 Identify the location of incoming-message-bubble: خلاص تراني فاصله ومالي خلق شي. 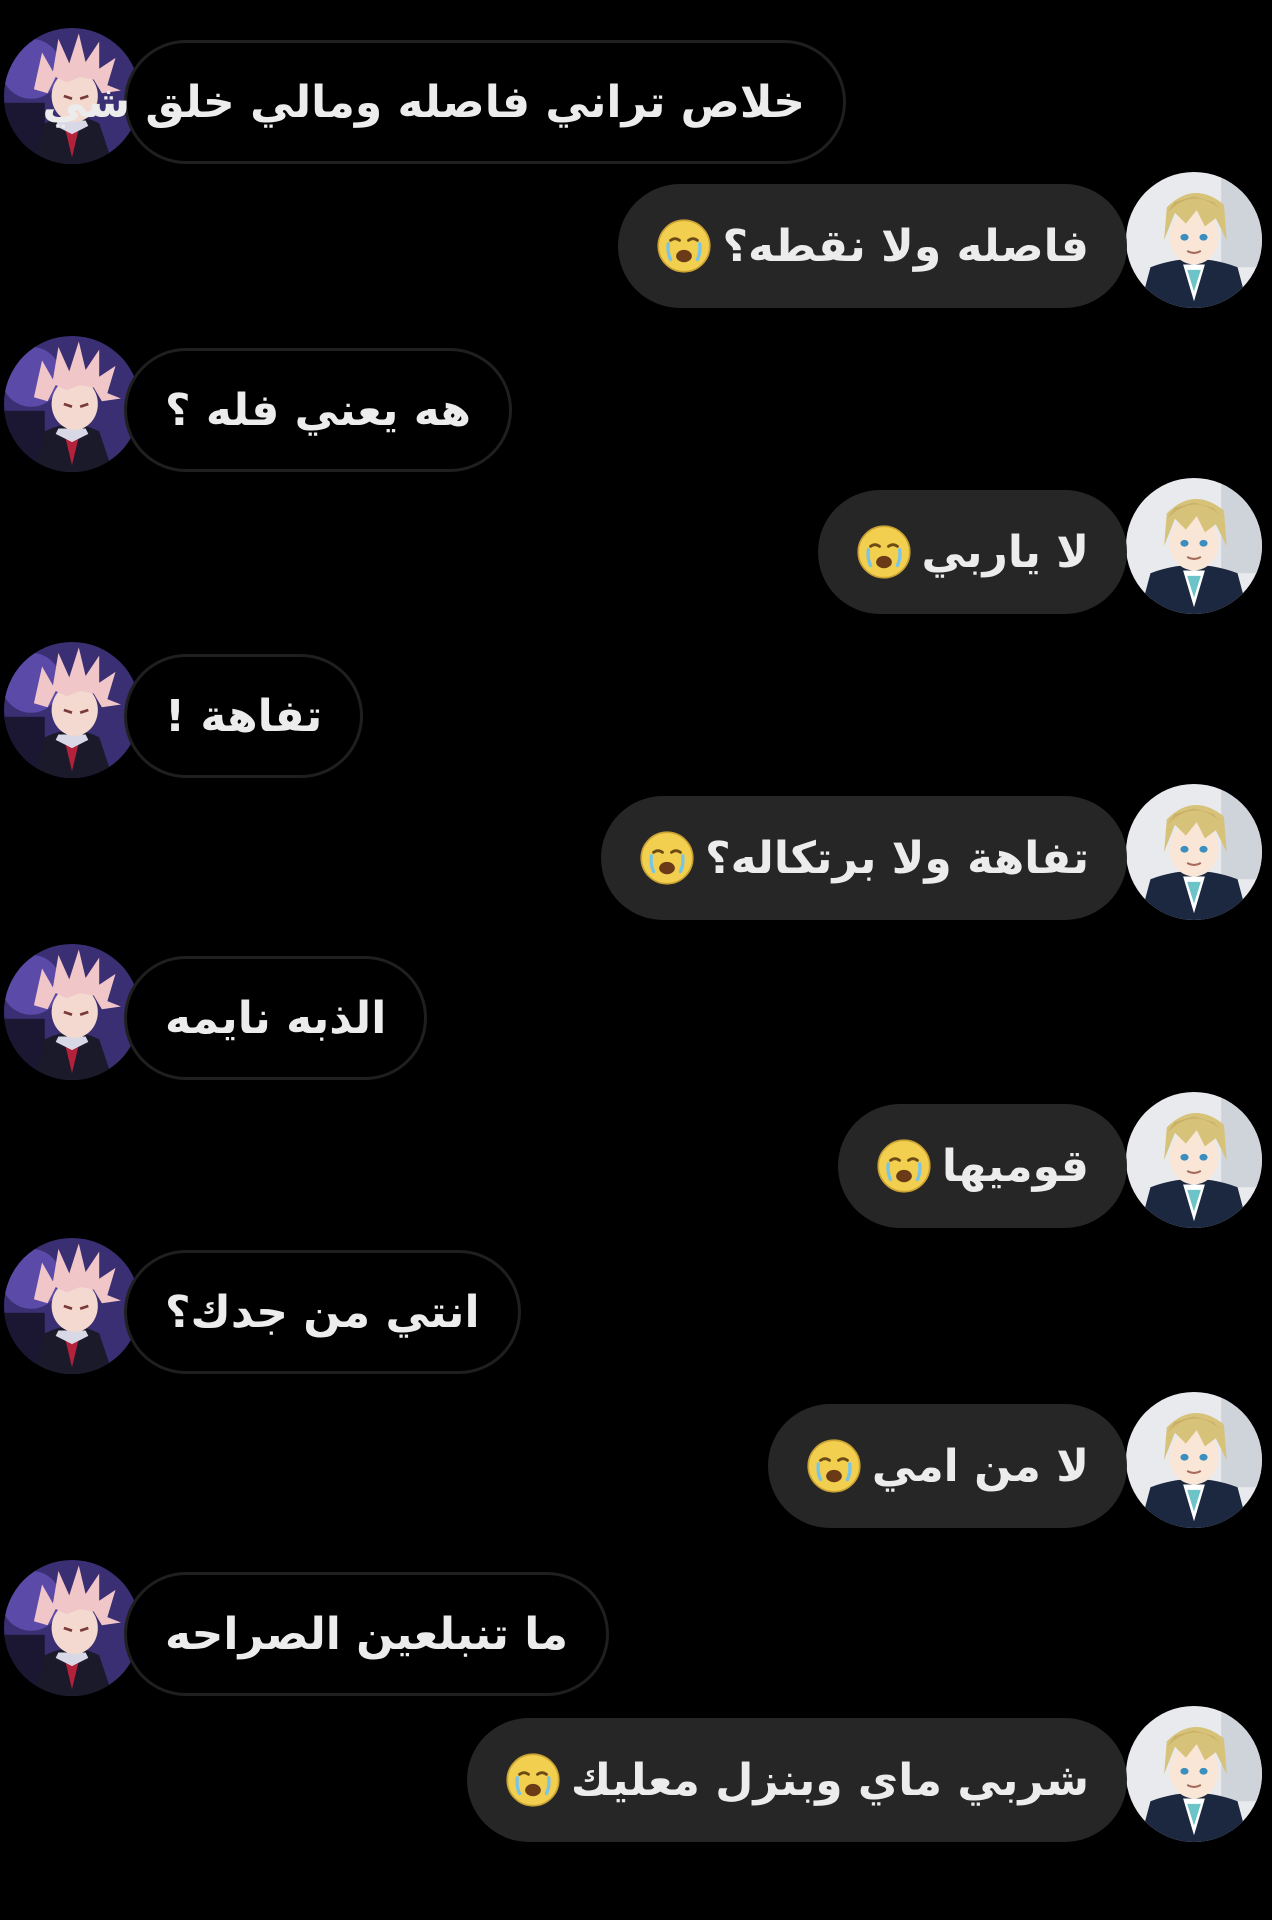
(444, 102).